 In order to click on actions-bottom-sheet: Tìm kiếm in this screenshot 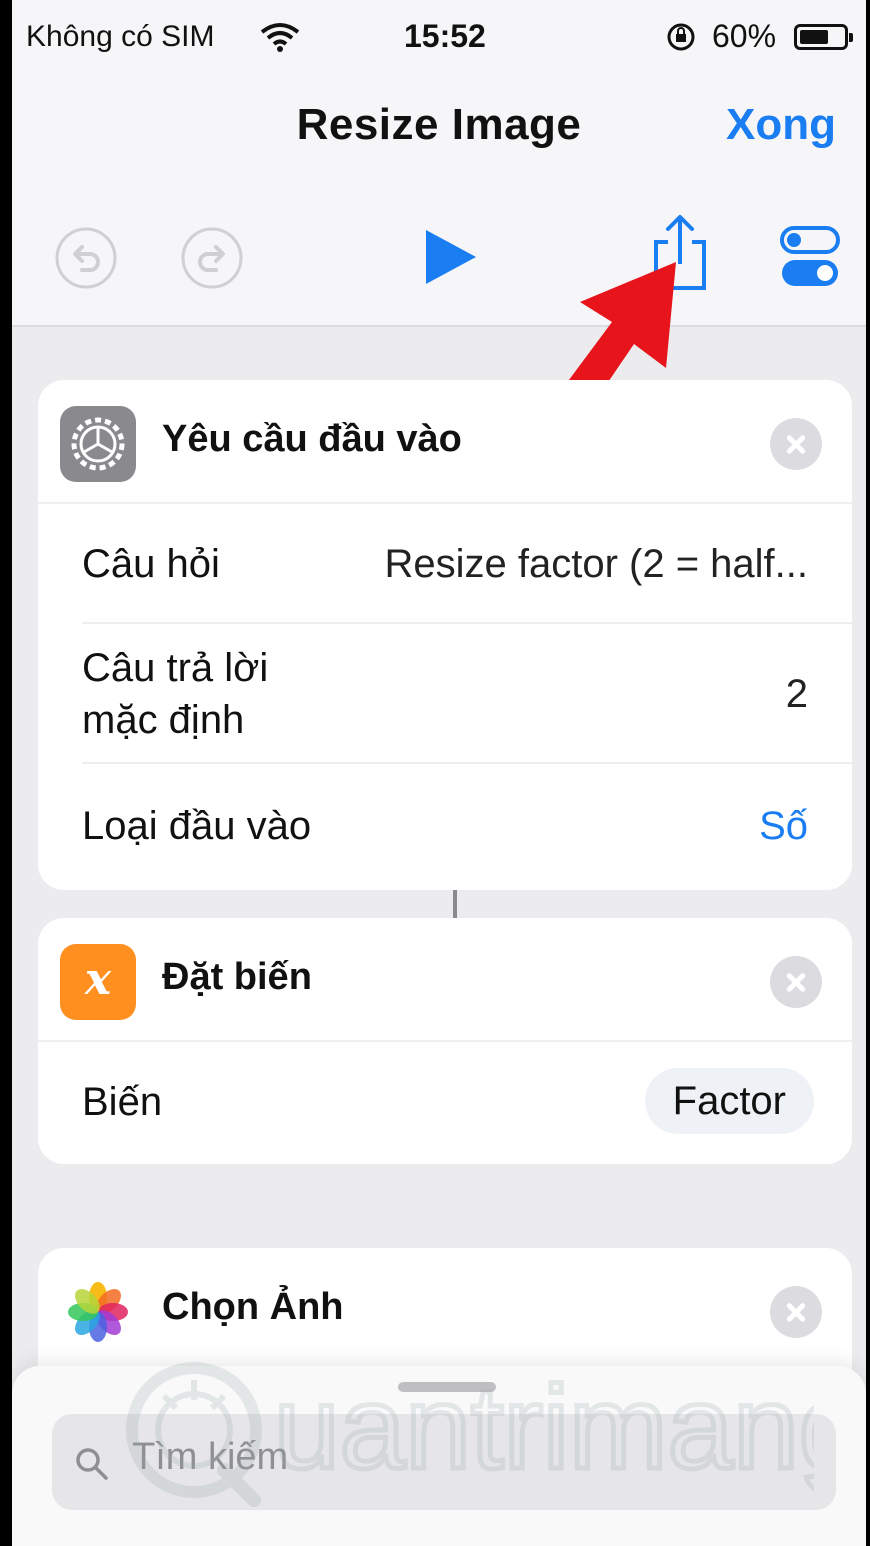, I will do `click(439, 1456)`.